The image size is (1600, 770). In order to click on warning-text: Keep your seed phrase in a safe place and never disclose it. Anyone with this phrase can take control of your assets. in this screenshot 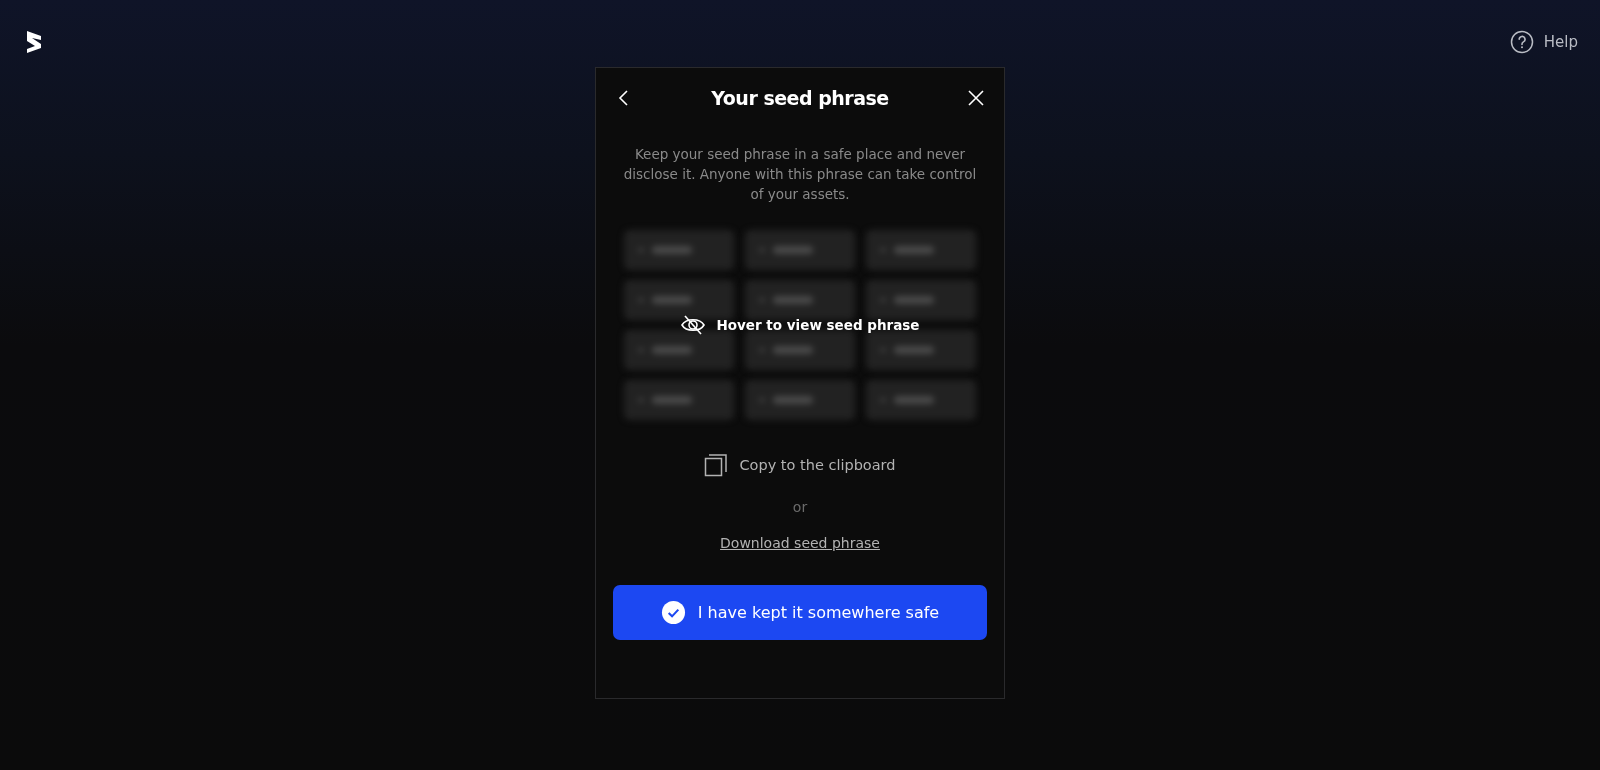, I will do `click(800, 174)`.